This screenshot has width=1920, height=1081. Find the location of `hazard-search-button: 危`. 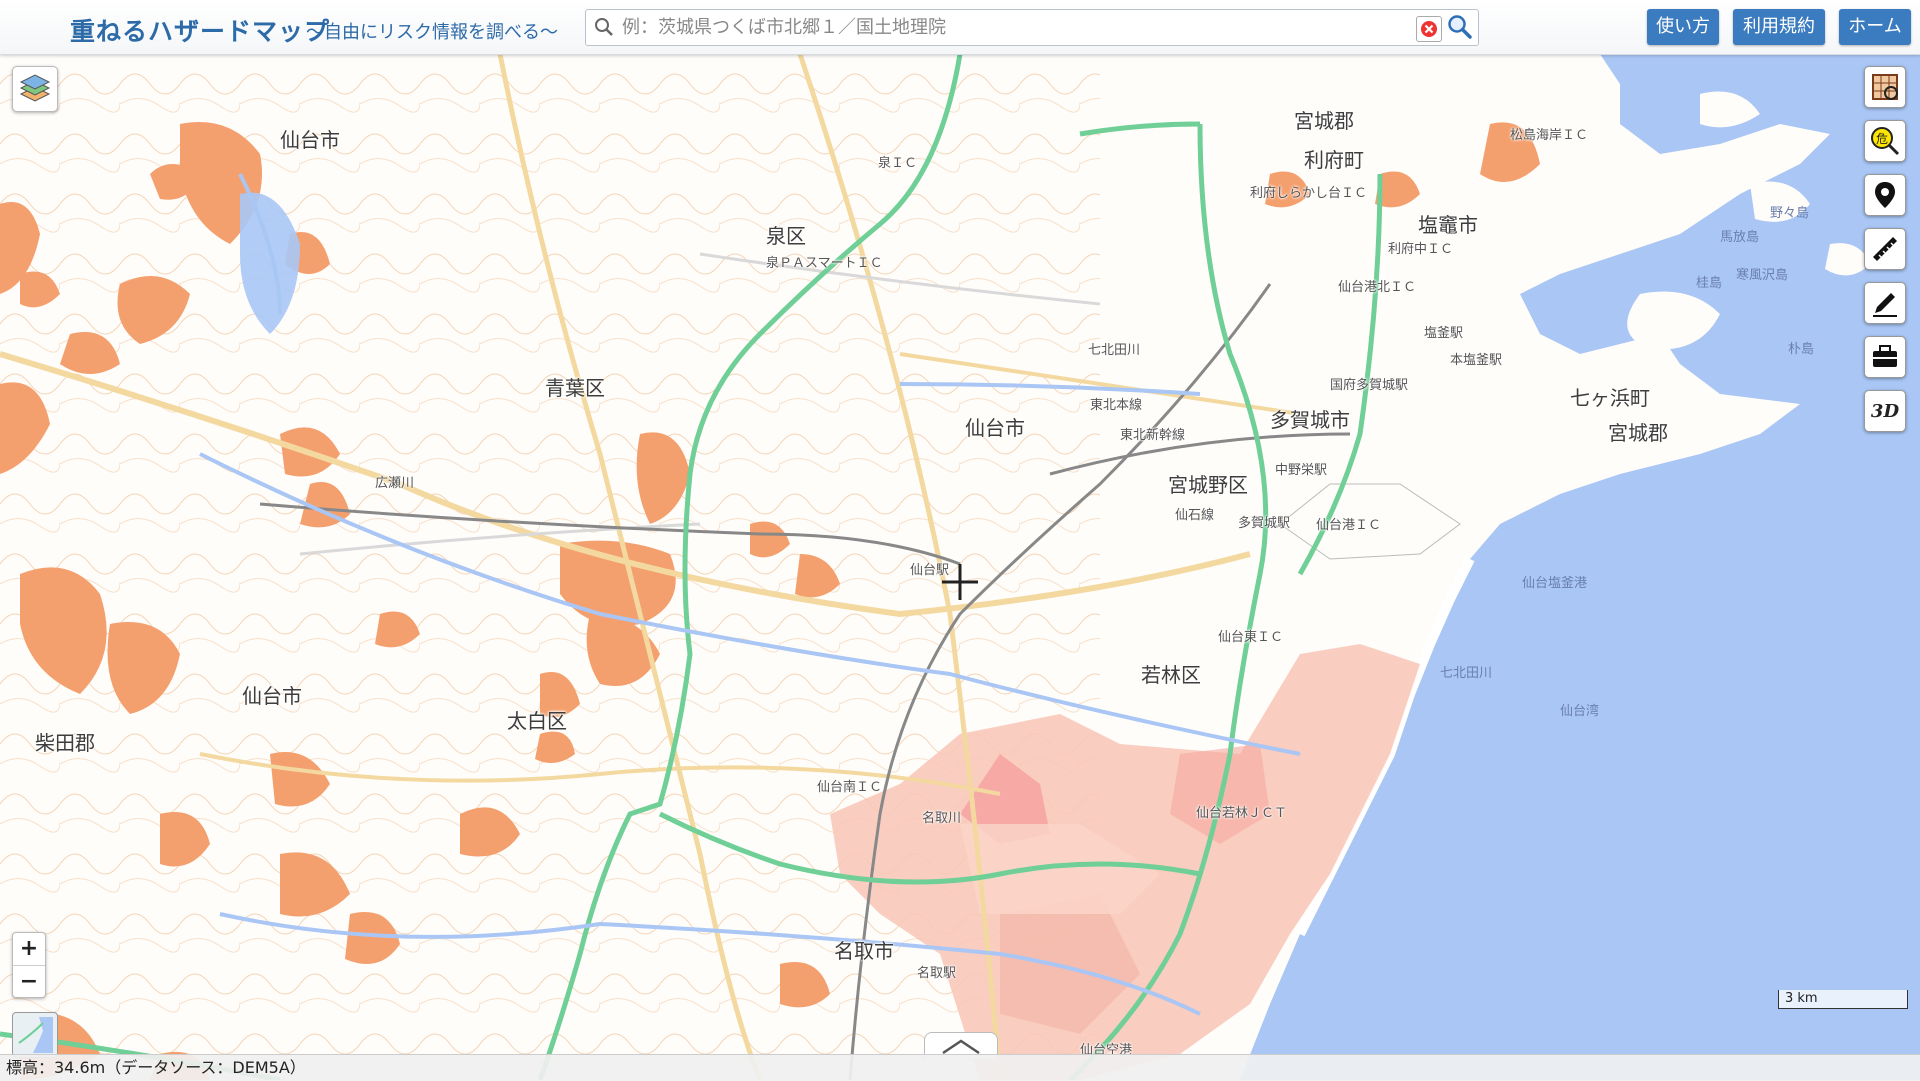

hazard-search-button: 危 is located at coordinates (1885, 141).